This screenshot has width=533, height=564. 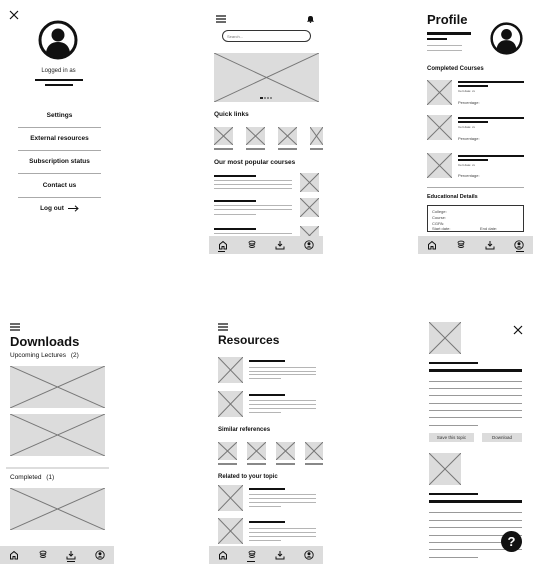 I want to click on popular-courses-title: Our most popular courses, so click(x=255, y=162).